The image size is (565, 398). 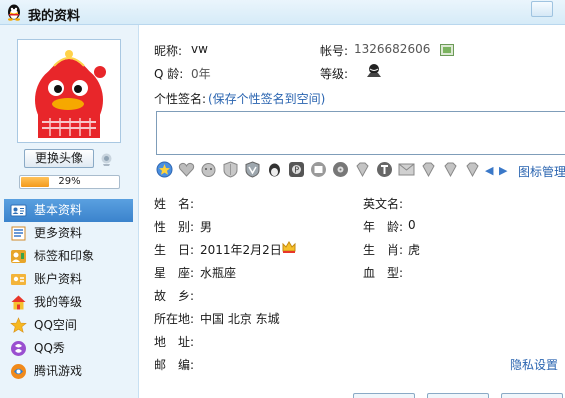 I want to click on change-avatar-button: 更换头像, so click(x=59, y=158).